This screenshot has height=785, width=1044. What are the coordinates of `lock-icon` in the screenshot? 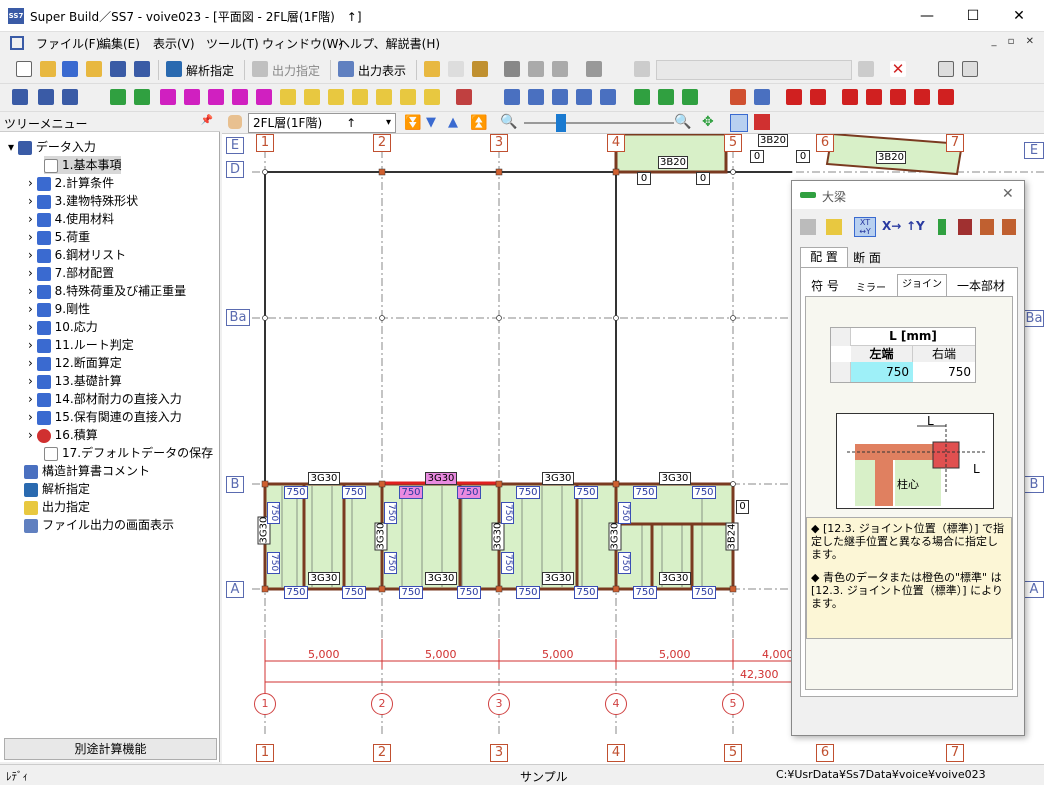 It's located at (94, 69).